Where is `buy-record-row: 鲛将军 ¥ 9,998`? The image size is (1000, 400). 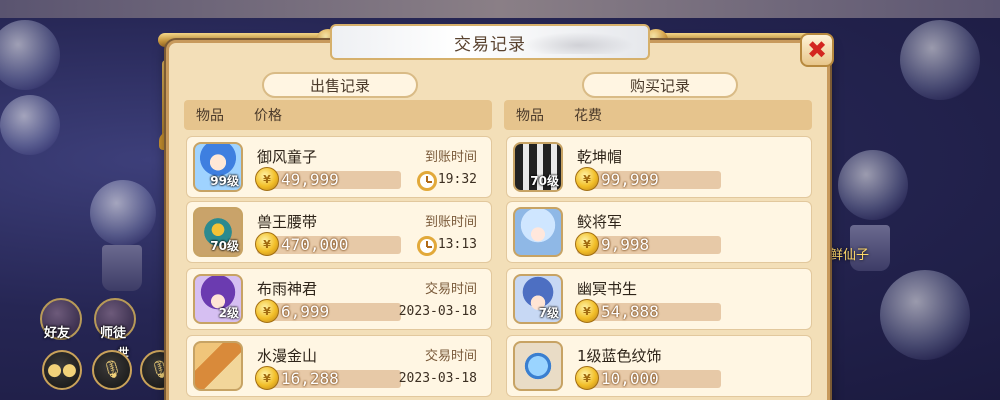
buy-record-row: 鲛将军 ¥ 9,998 is located at coordinates (659, 232).